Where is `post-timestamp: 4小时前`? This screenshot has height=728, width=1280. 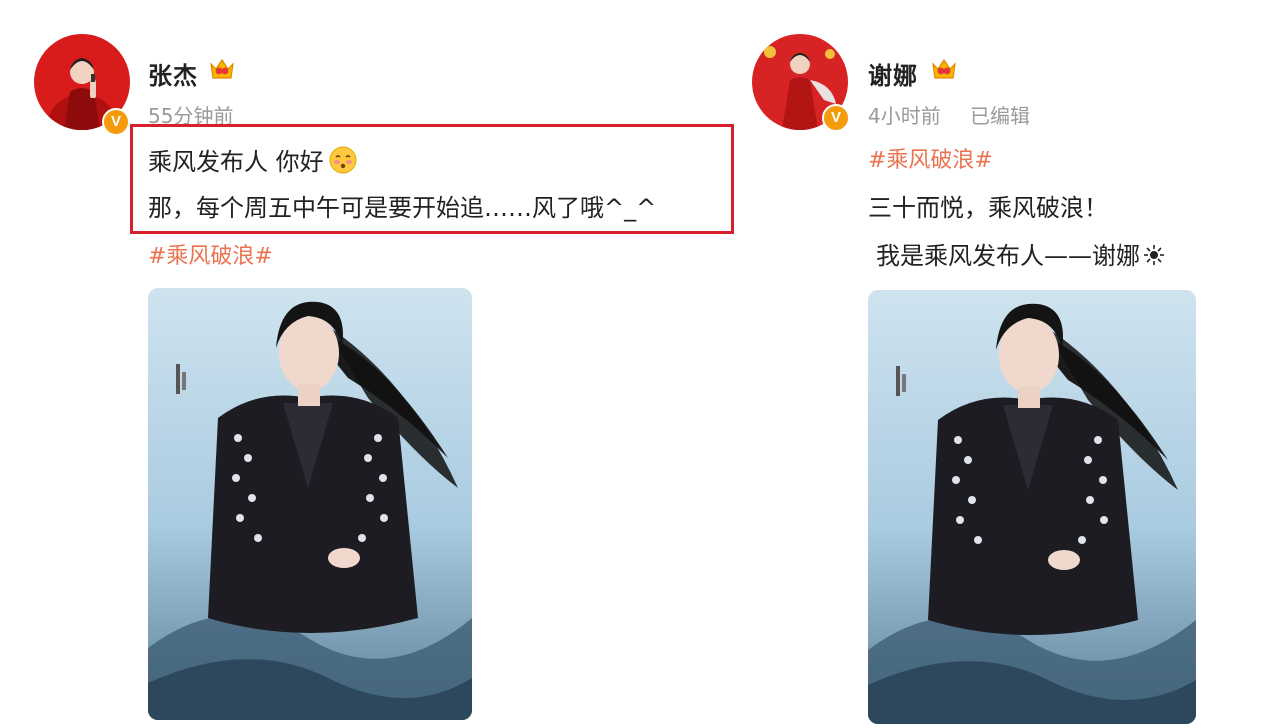
post-timestamp: 4小时前 is located at coordinates (904, 114).